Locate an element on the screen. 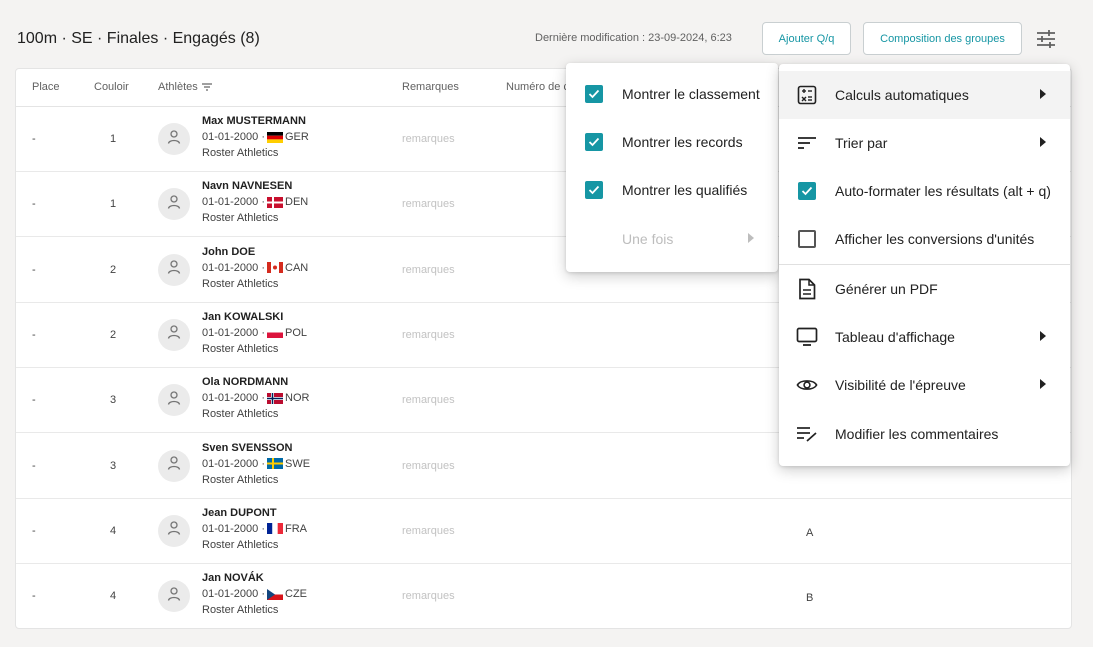 This screenshot has height=647, width=1093. athlete-country: CZE is located at coordinates (296, 594).